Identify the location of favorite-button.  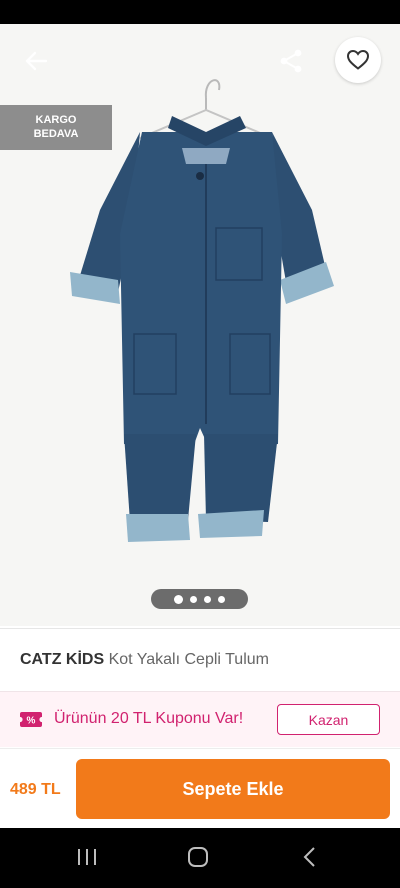
(358, 60).